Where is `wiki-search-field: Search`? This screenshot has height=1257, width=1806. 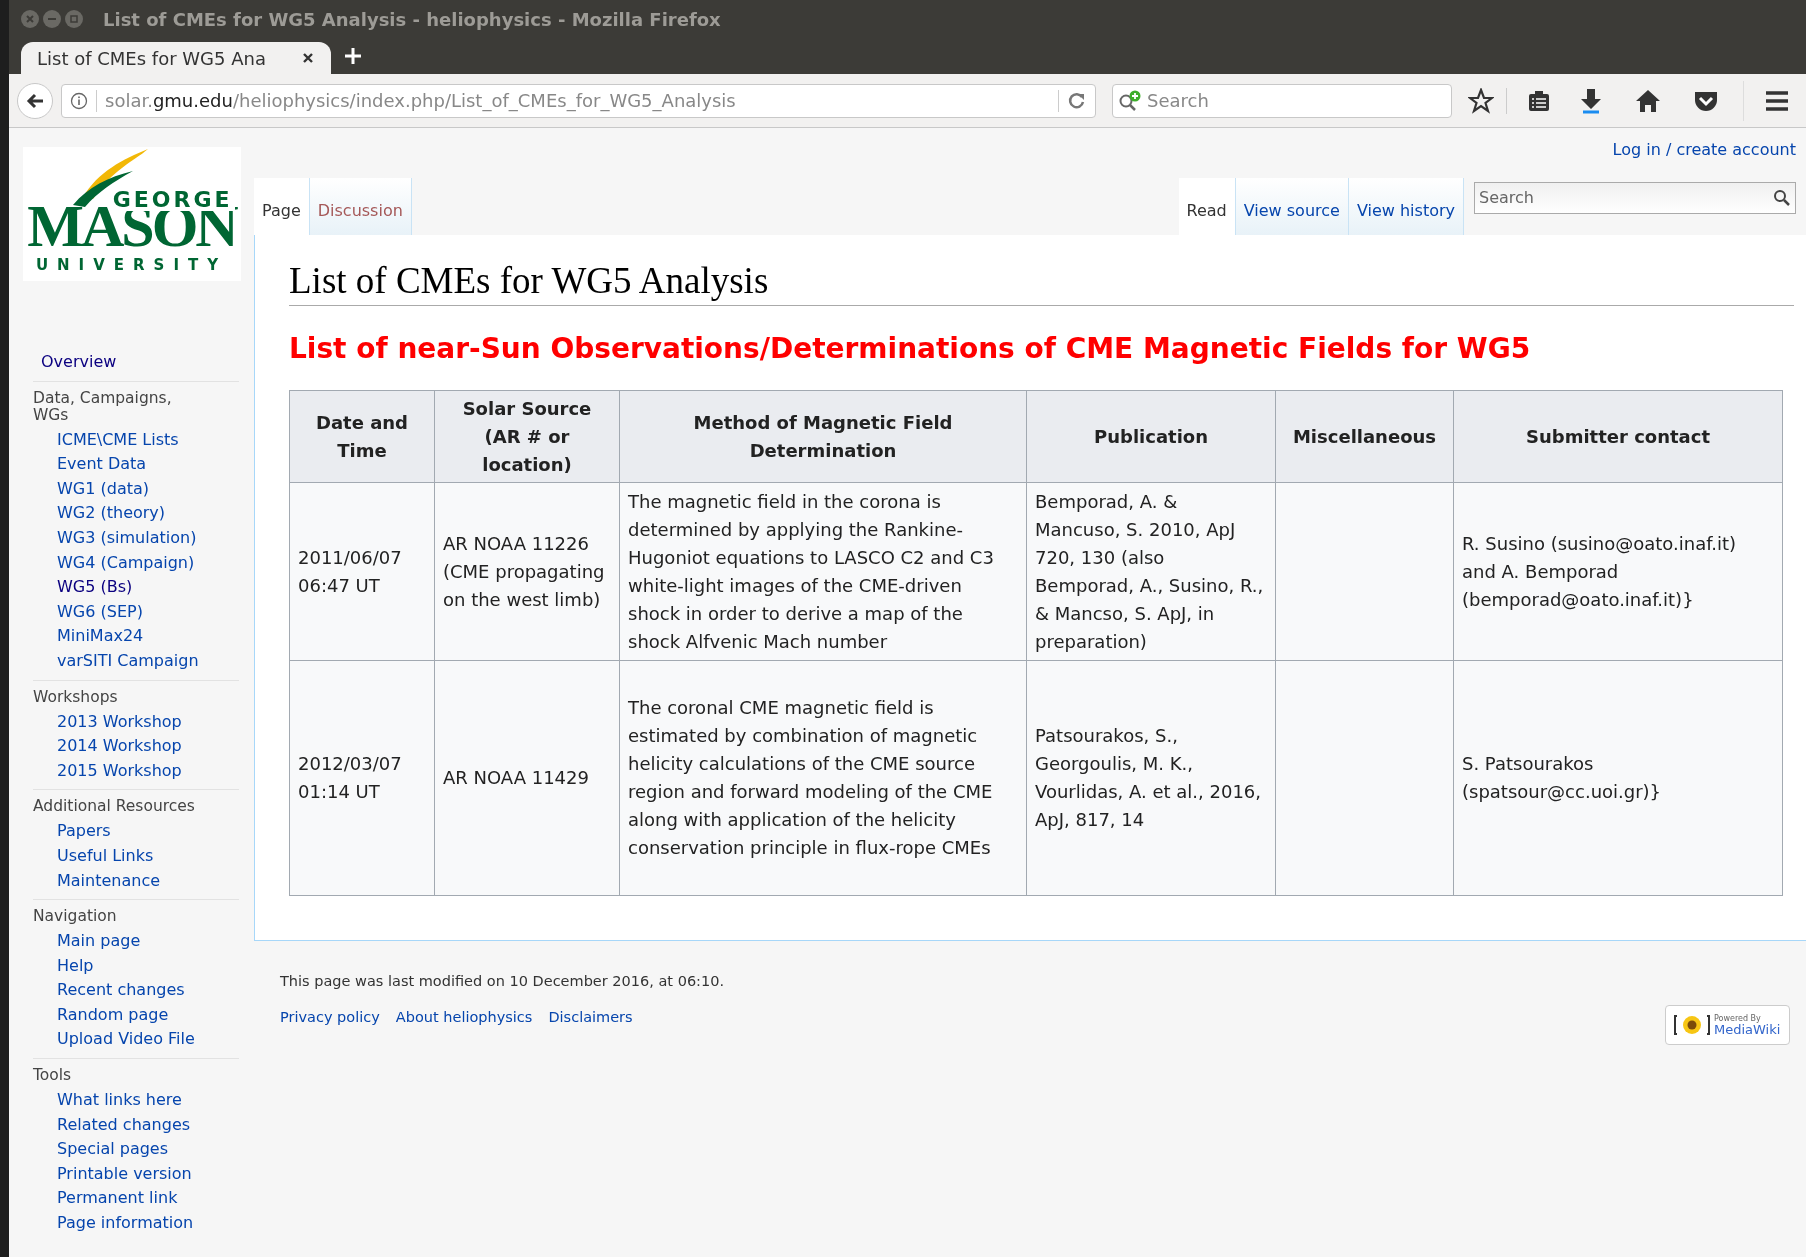
wiki-search-field: Search is located at coordinates (1626, 198).